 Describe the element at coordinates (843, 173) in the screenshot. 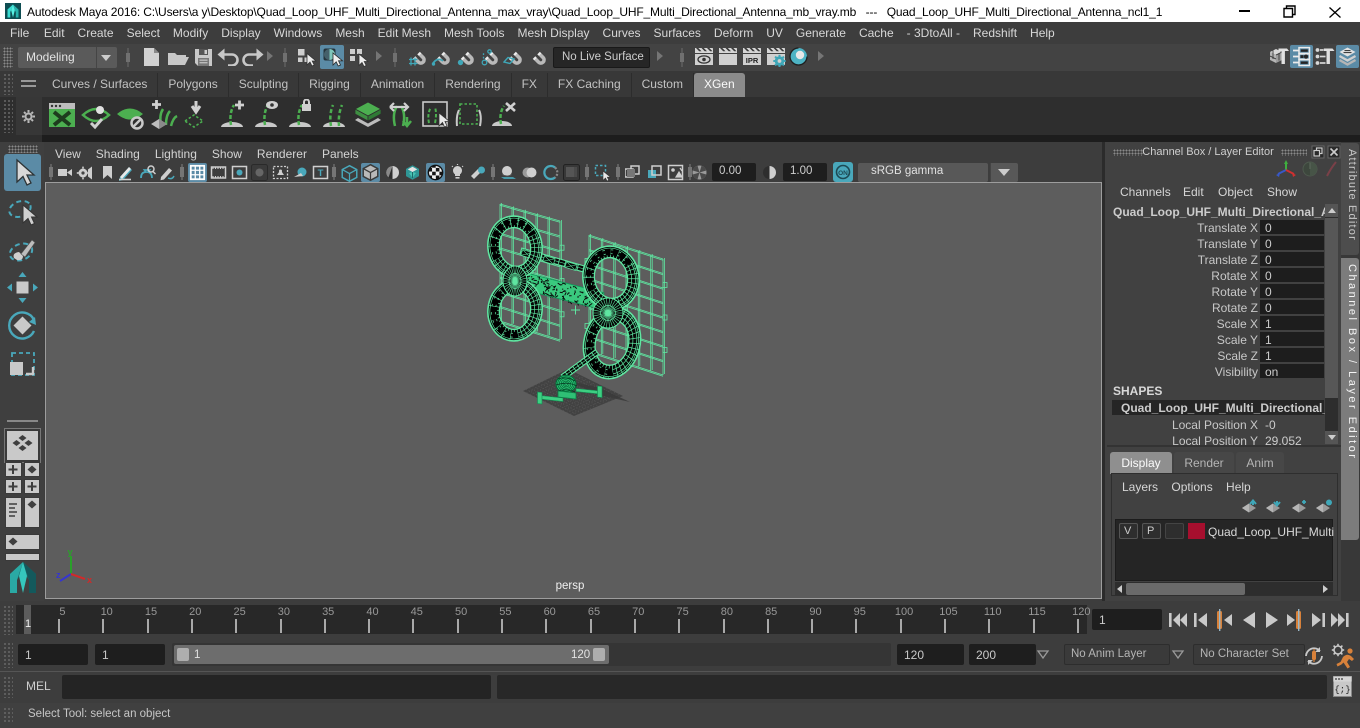

I see `svg-text: ON` at that location.